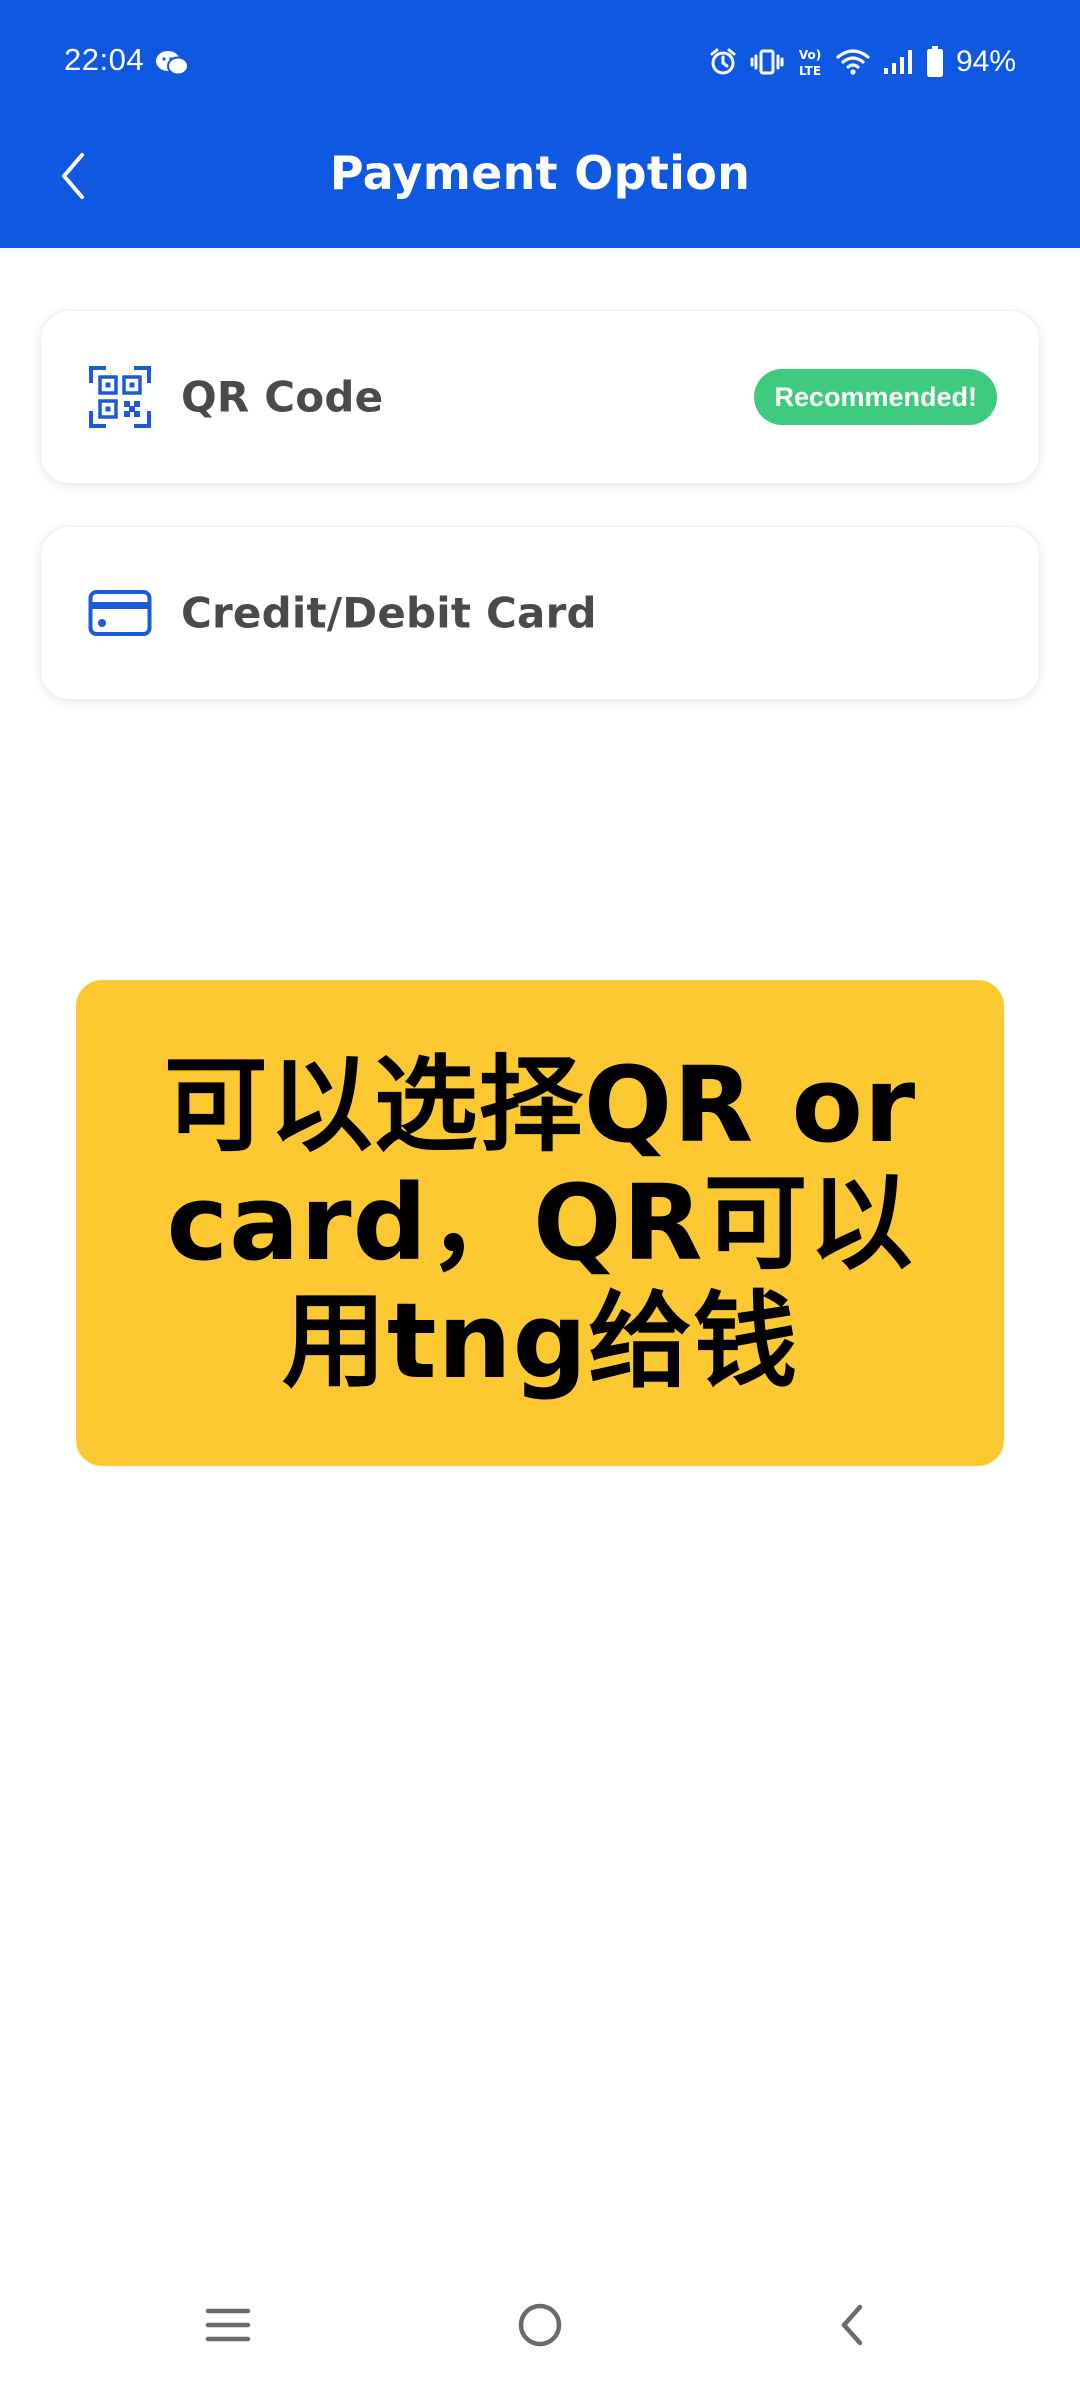 The width and height of the screenshot is (1080, 2400). I want to click on credit-debit-card-option: Credit/Debit Card, so click(540, 613).